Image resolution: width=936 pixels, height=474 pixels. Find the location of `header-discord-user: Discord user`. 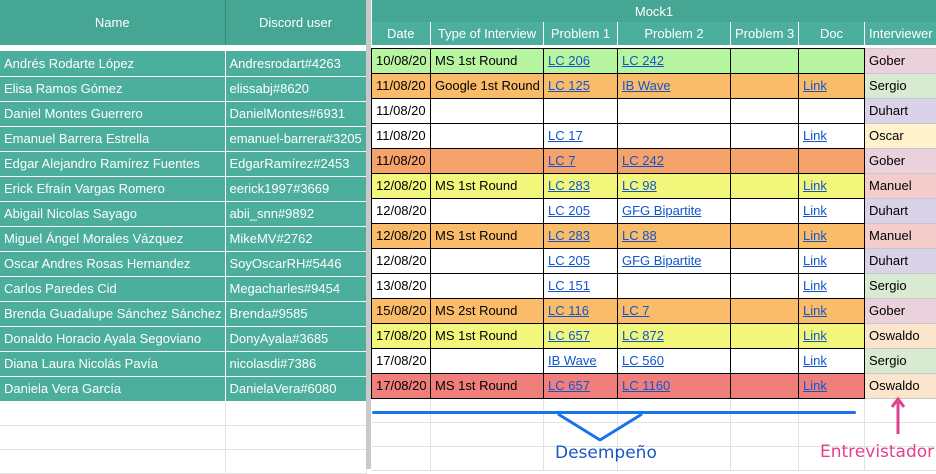

header-discord-user: Discord user is located at coordinates (295, 22).